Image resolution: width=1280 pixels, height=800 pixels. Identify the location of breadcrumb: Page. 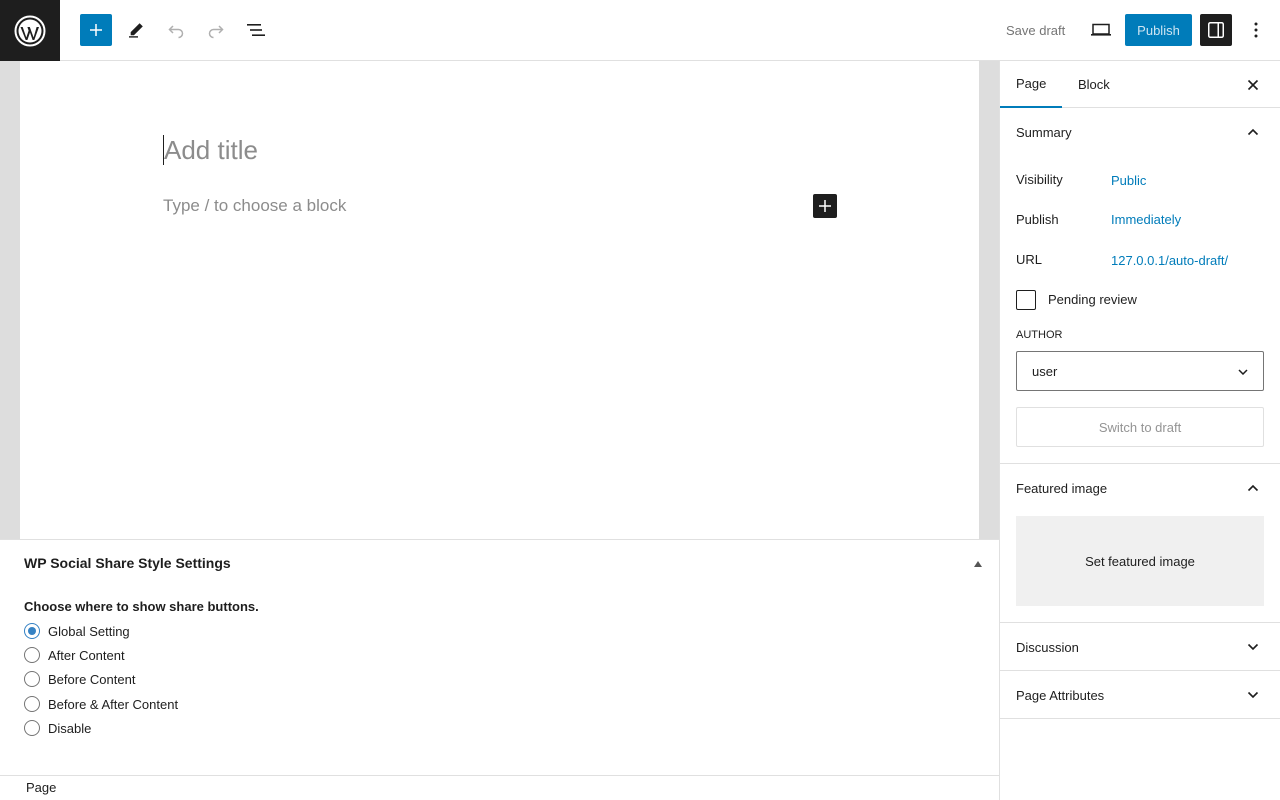
(41, 787).